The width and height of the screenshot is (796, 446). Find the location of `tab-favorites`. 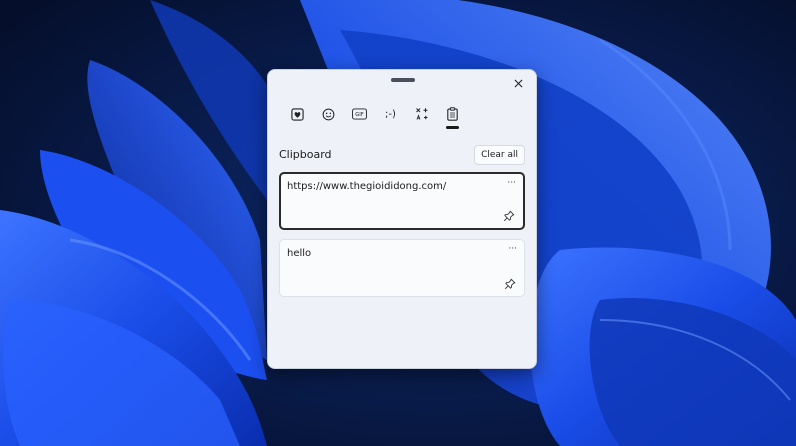

tab-favorites is located at coordinates (297, 114).